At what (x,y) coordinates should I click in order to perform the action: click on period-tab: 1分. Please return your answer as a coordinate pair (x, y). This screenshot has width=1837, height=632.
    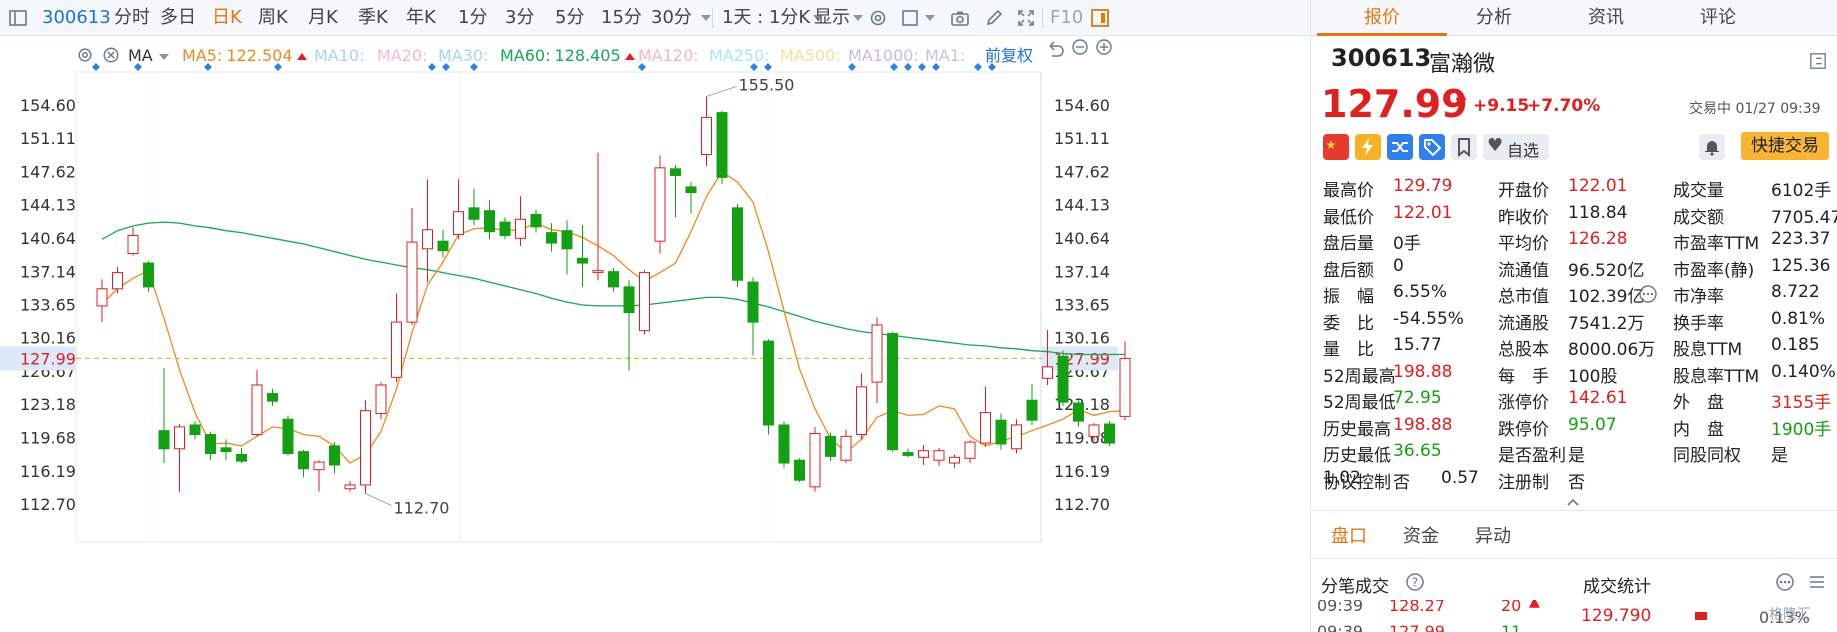
    Looking at the image, I should click on (472, 18).